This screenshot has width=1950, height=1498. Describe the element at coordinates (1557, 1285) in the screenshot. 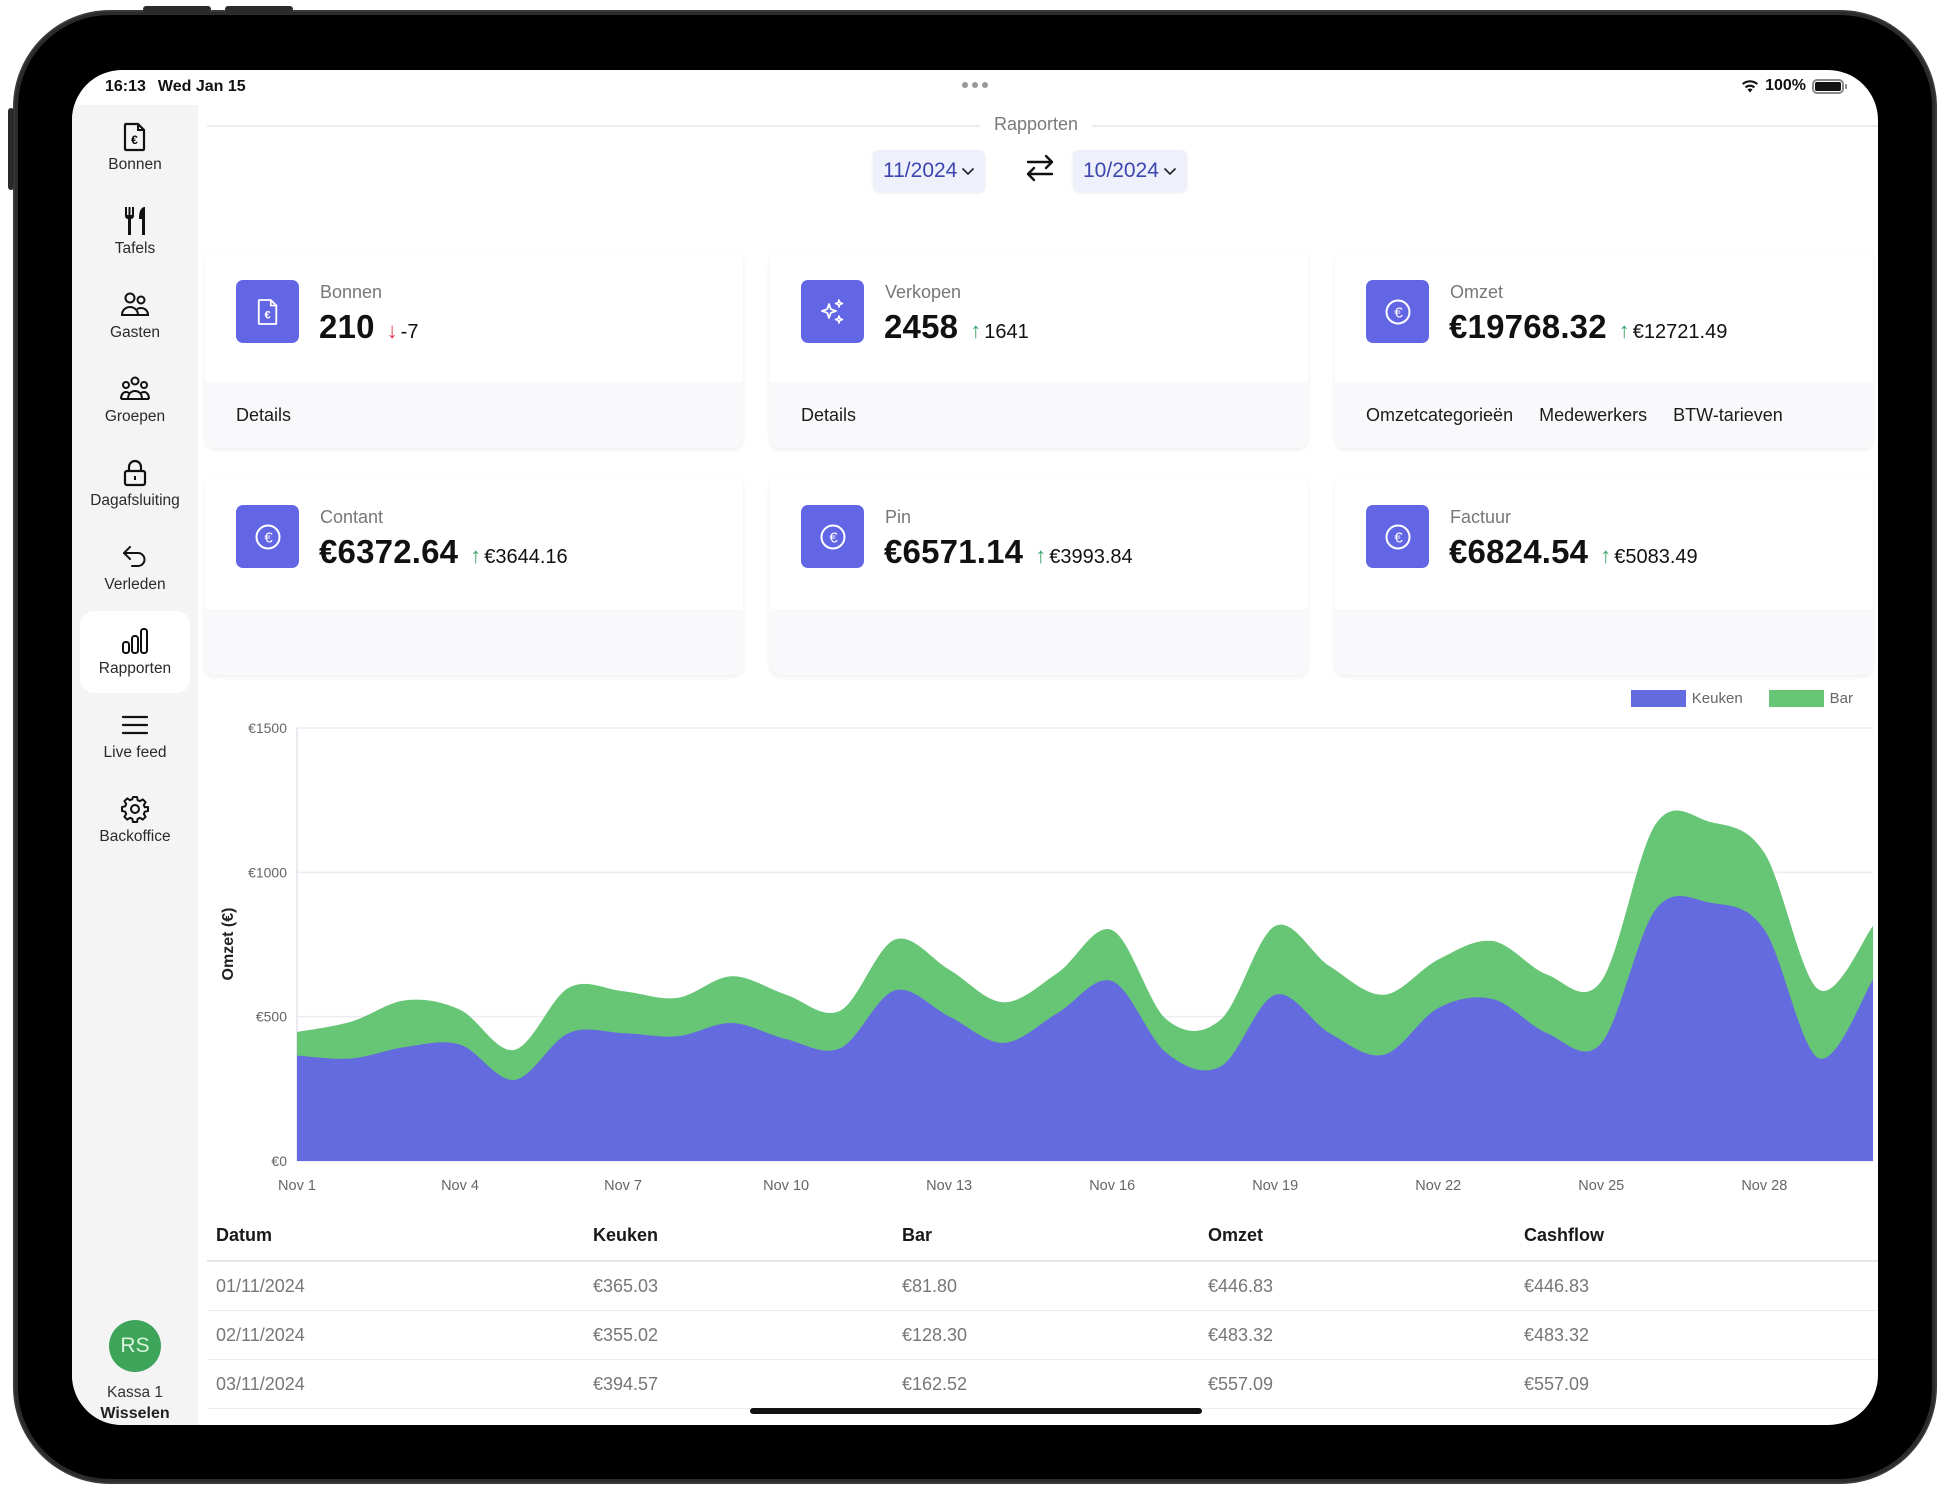

I see `cell-cashflow: €446.83` at that location.